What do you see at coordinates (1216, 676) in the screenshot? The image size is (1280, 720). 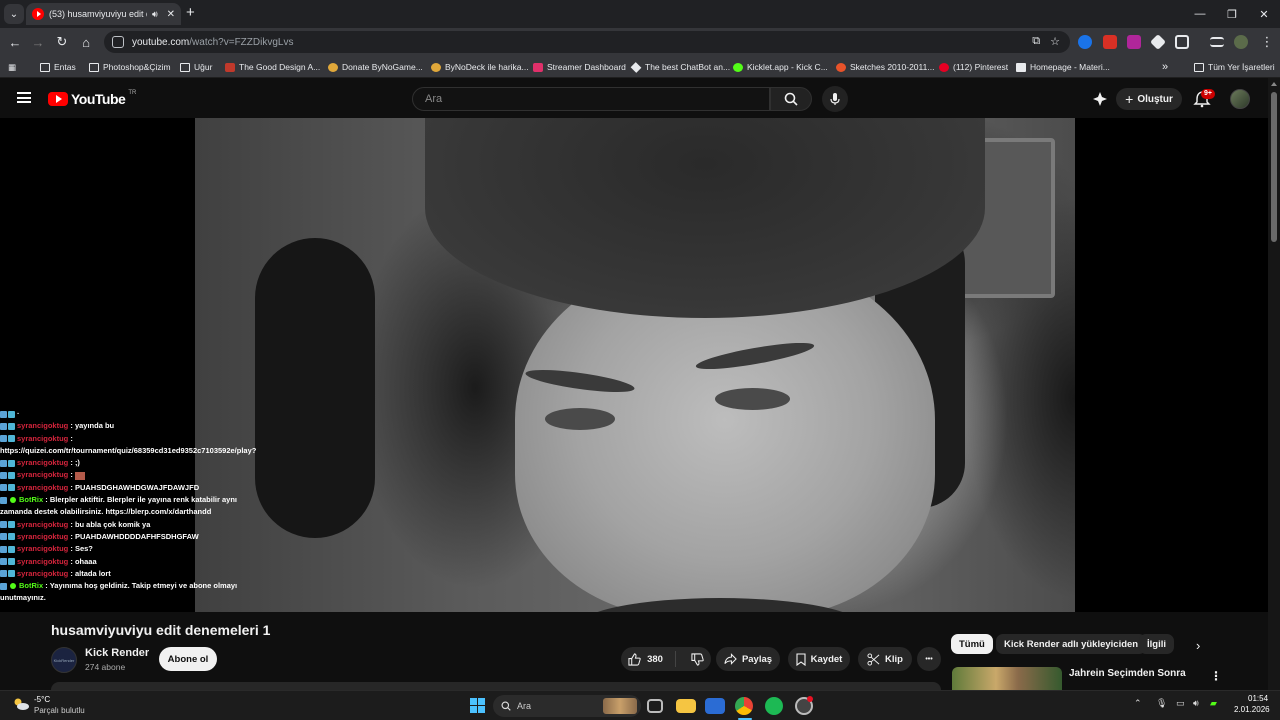 I see `more-vertical-icon: ⋮` at bounding box center [1216, 676].